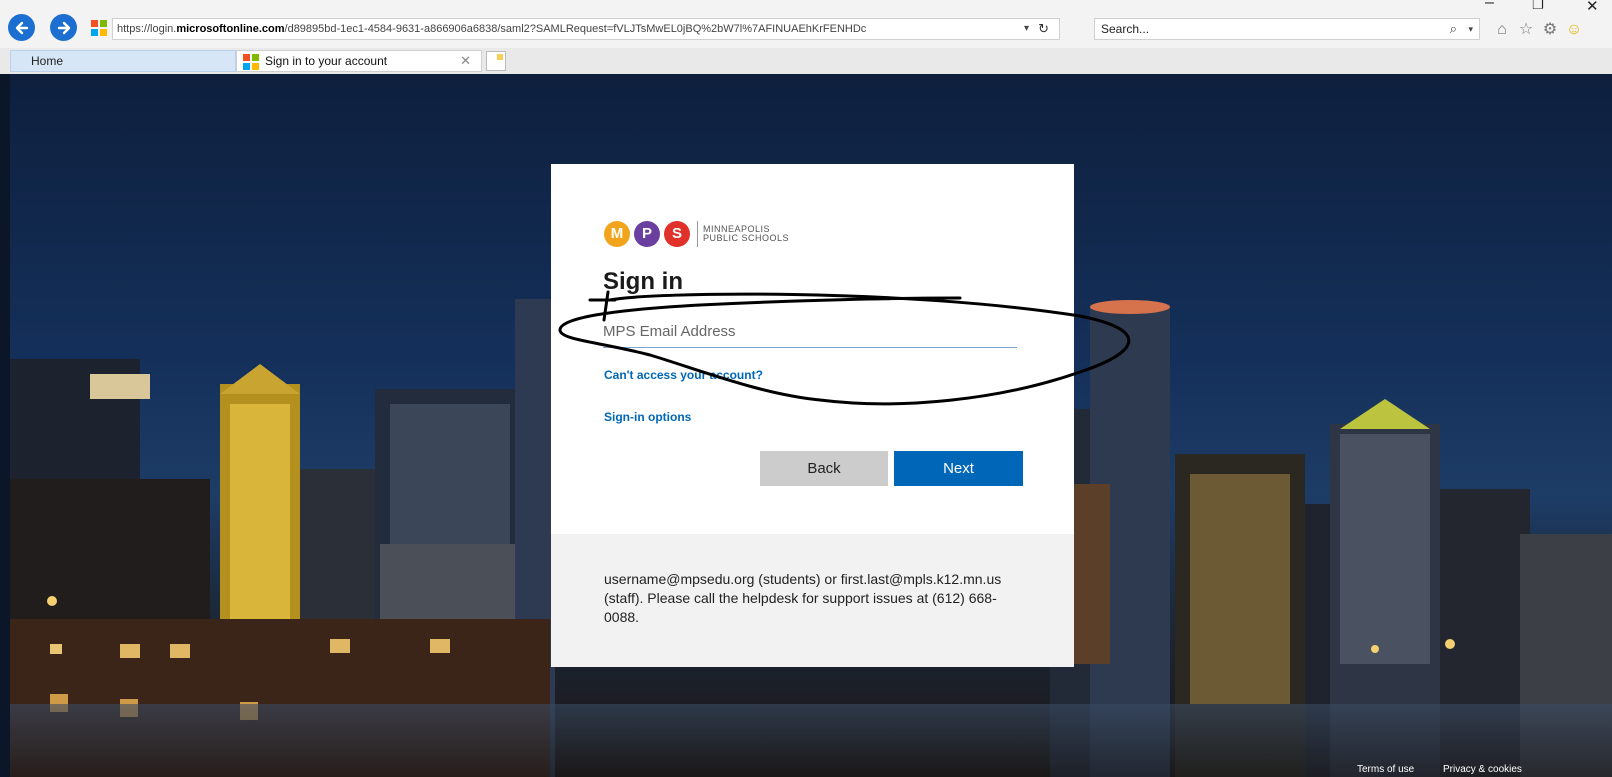 The height and width of the screenshot is (777, 1612). What do you see at coordinates (677, 234) in the screenshot?
I see `logo-s-circle: S` at bounding box center [677, 234].